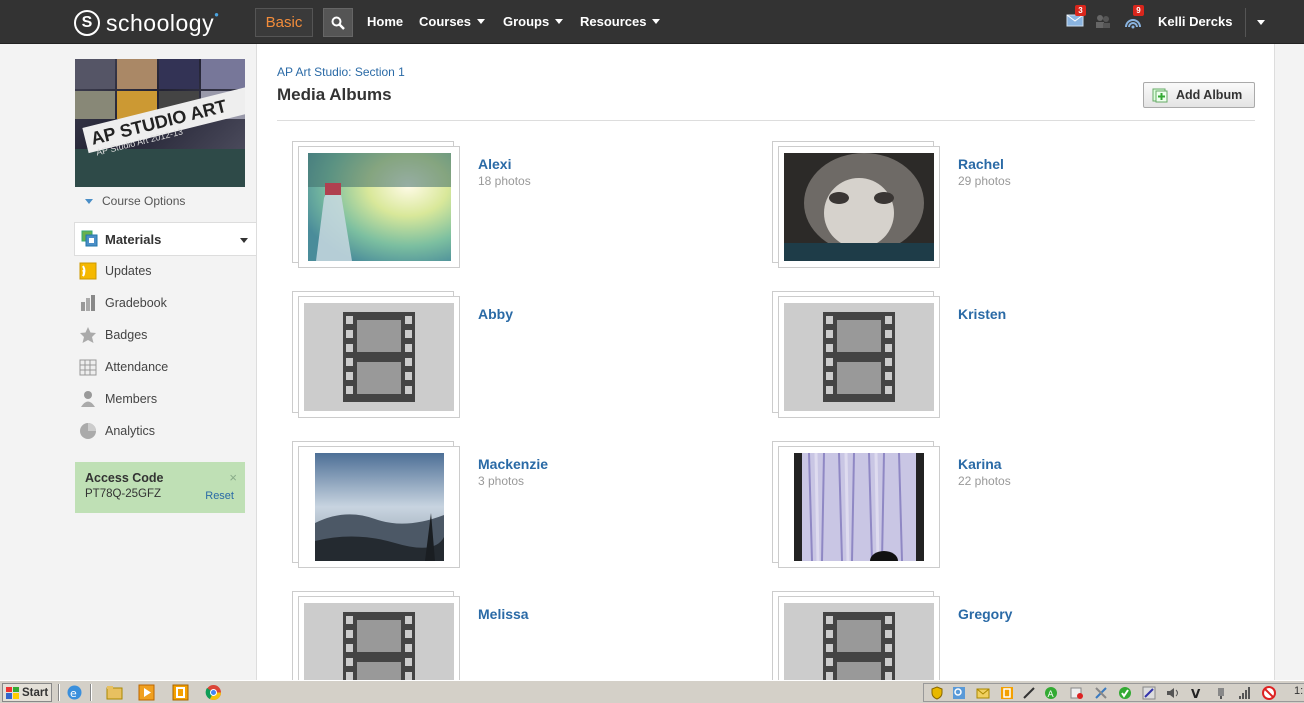 This screenshot has height=703, width=1304. I want to click on breadcrumb: AP Art Studio: Section 1, so click(341, 72).